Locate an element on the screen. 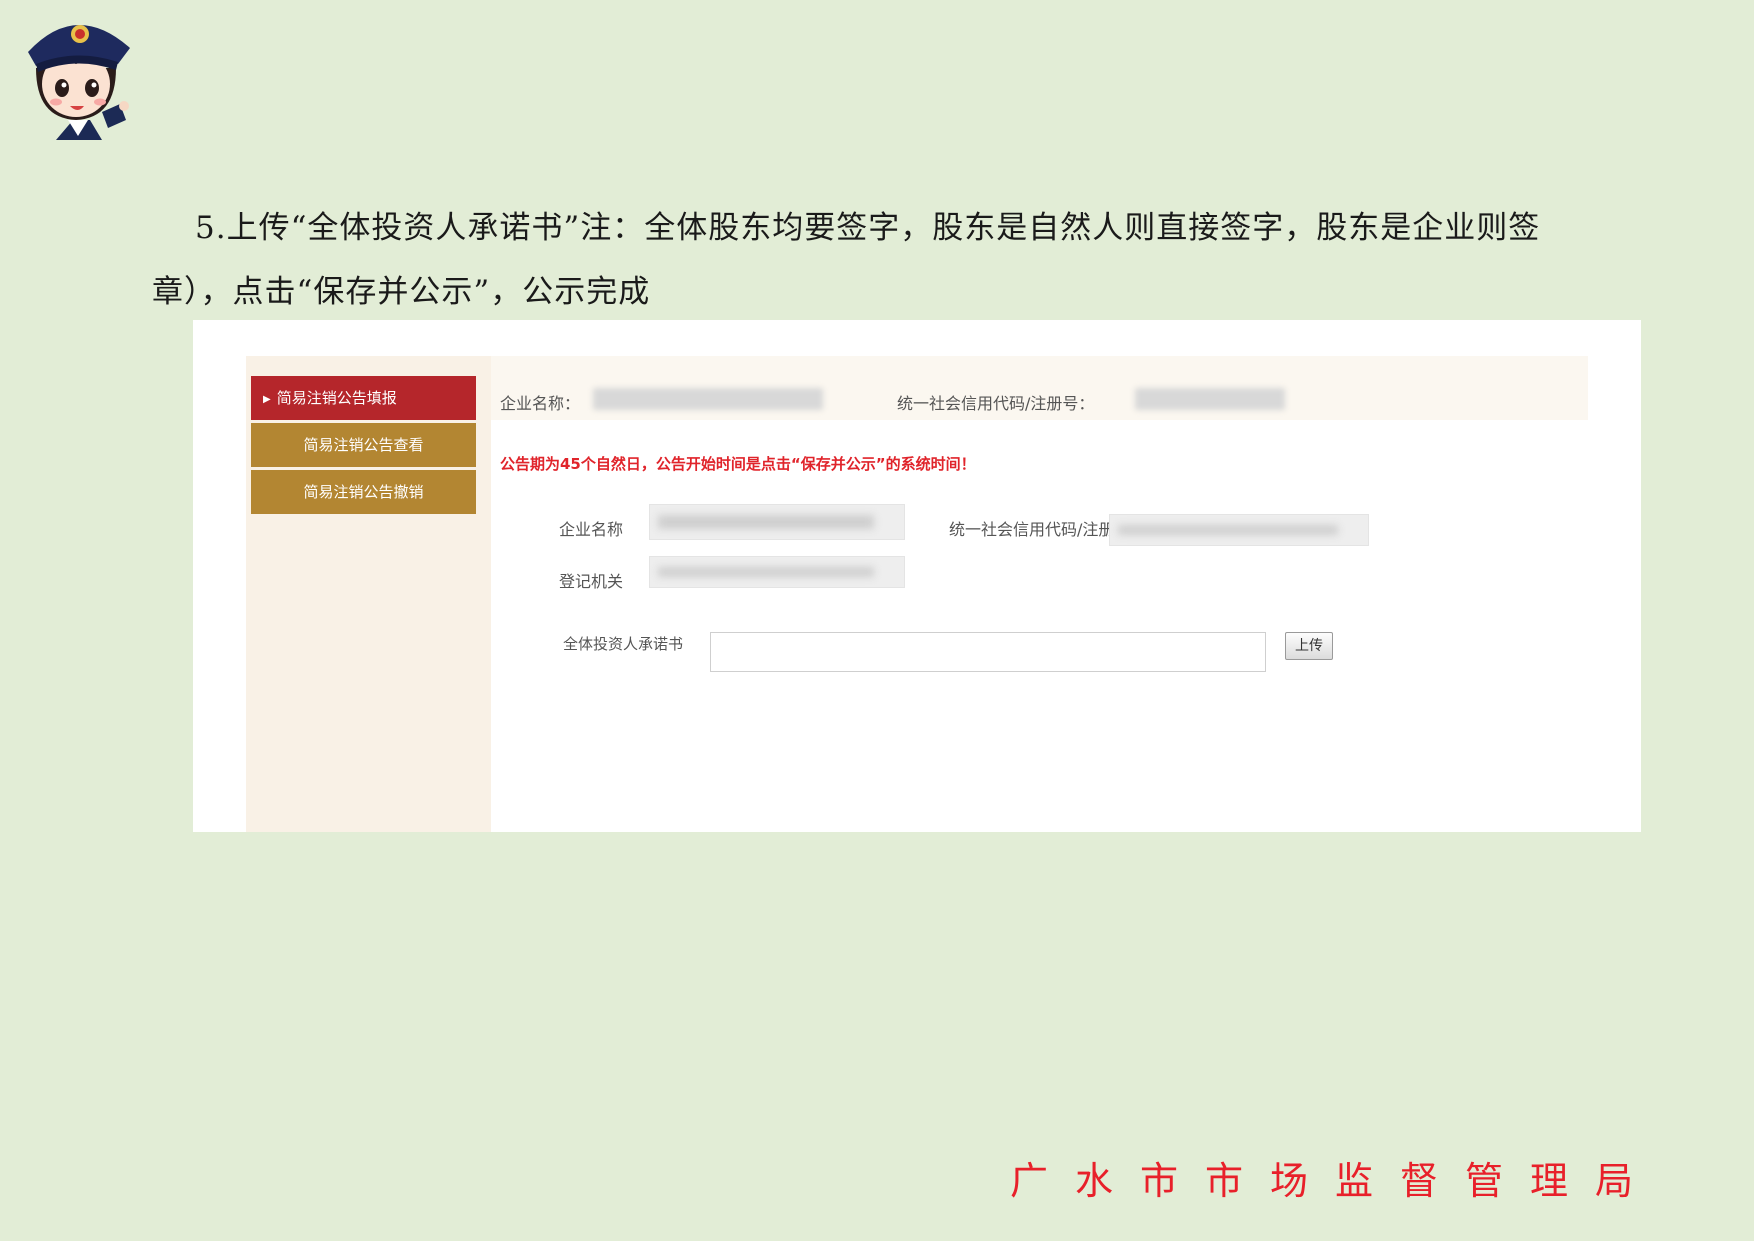 The width and height of the screenshot is (1754, 1241). commitment-label: 全体投资人承诺书 is located at coordinates (623, 644).